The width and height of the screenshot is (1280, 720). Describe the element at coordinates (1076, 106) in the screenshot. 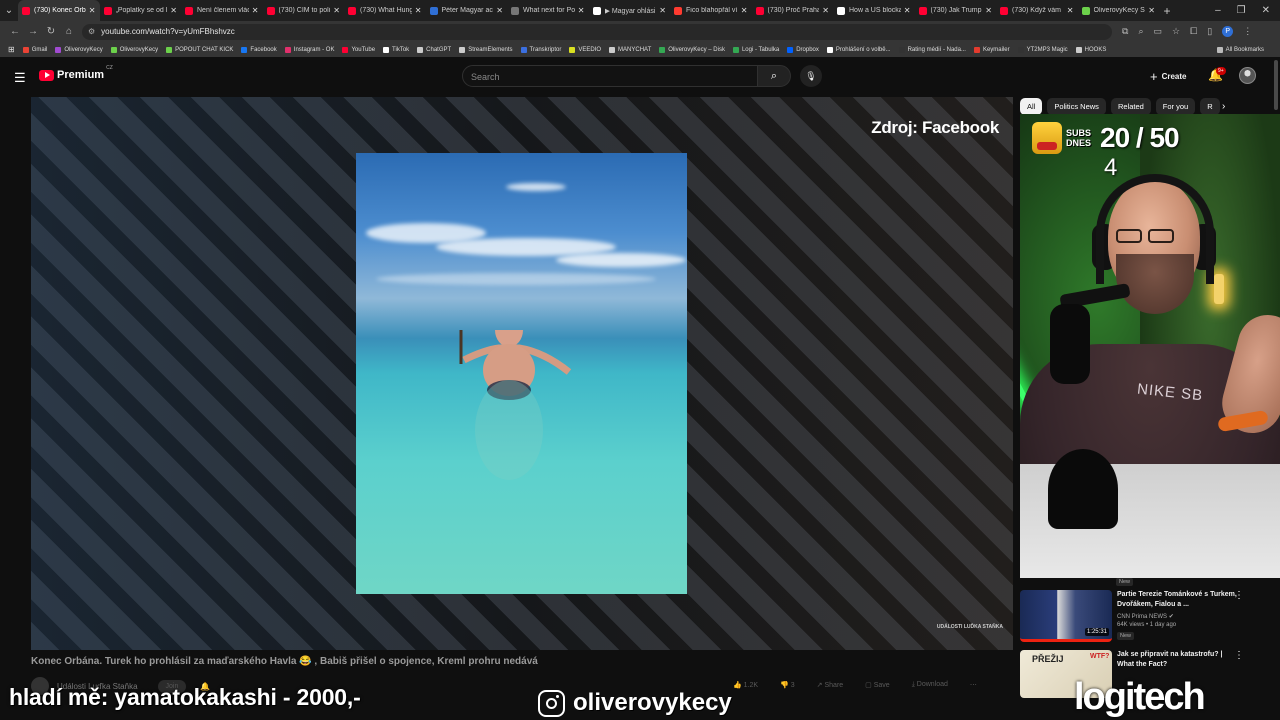

I see `filter-chip: Politics News` at that location.